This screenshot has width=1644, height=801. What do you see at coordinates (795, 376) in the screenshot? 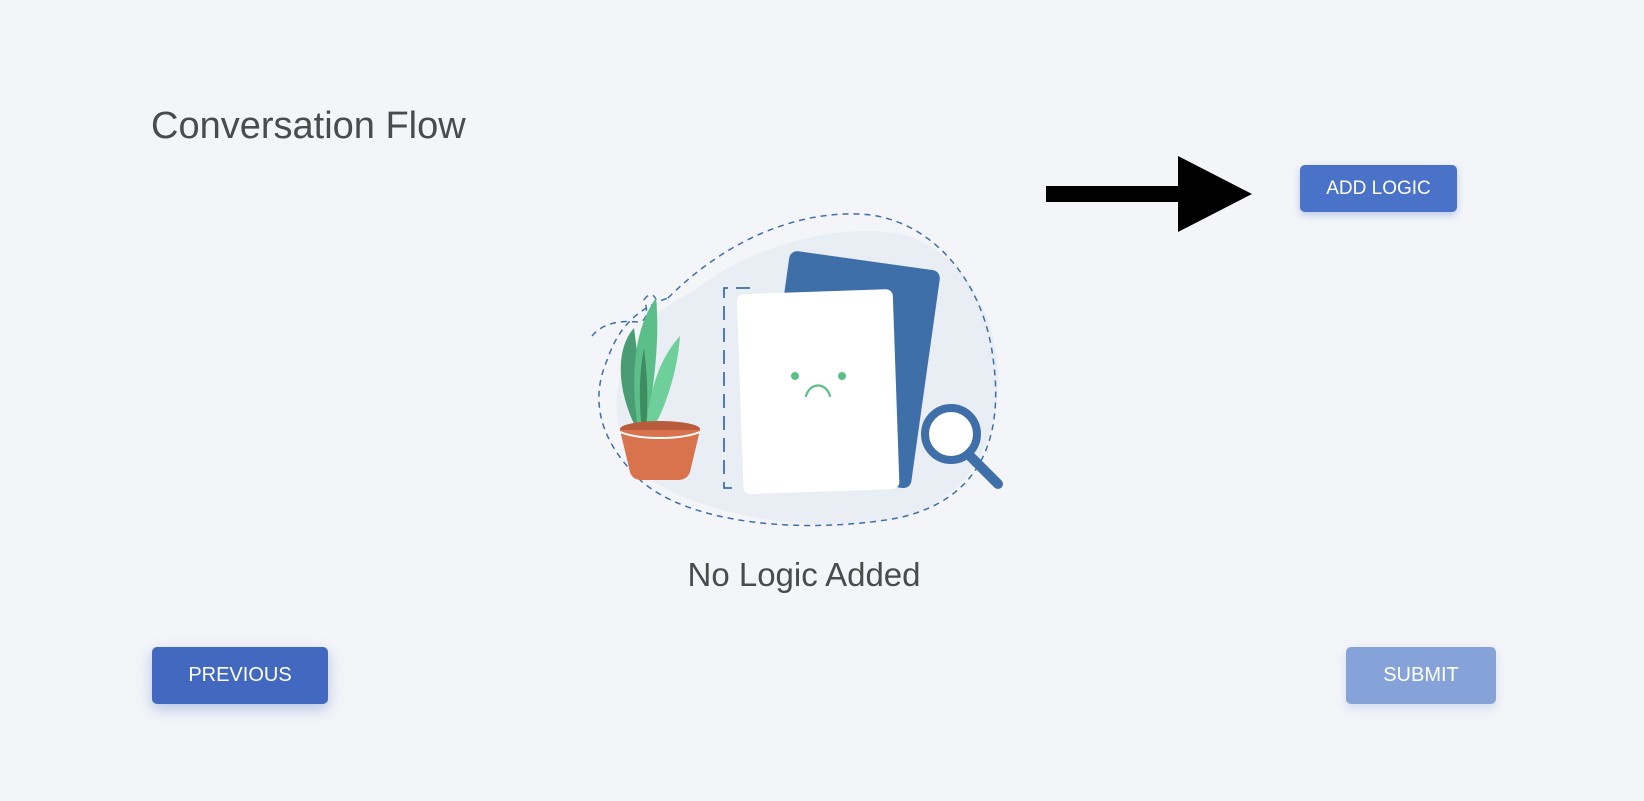
I see `face-eye-left` at bounding box center [795, 376].